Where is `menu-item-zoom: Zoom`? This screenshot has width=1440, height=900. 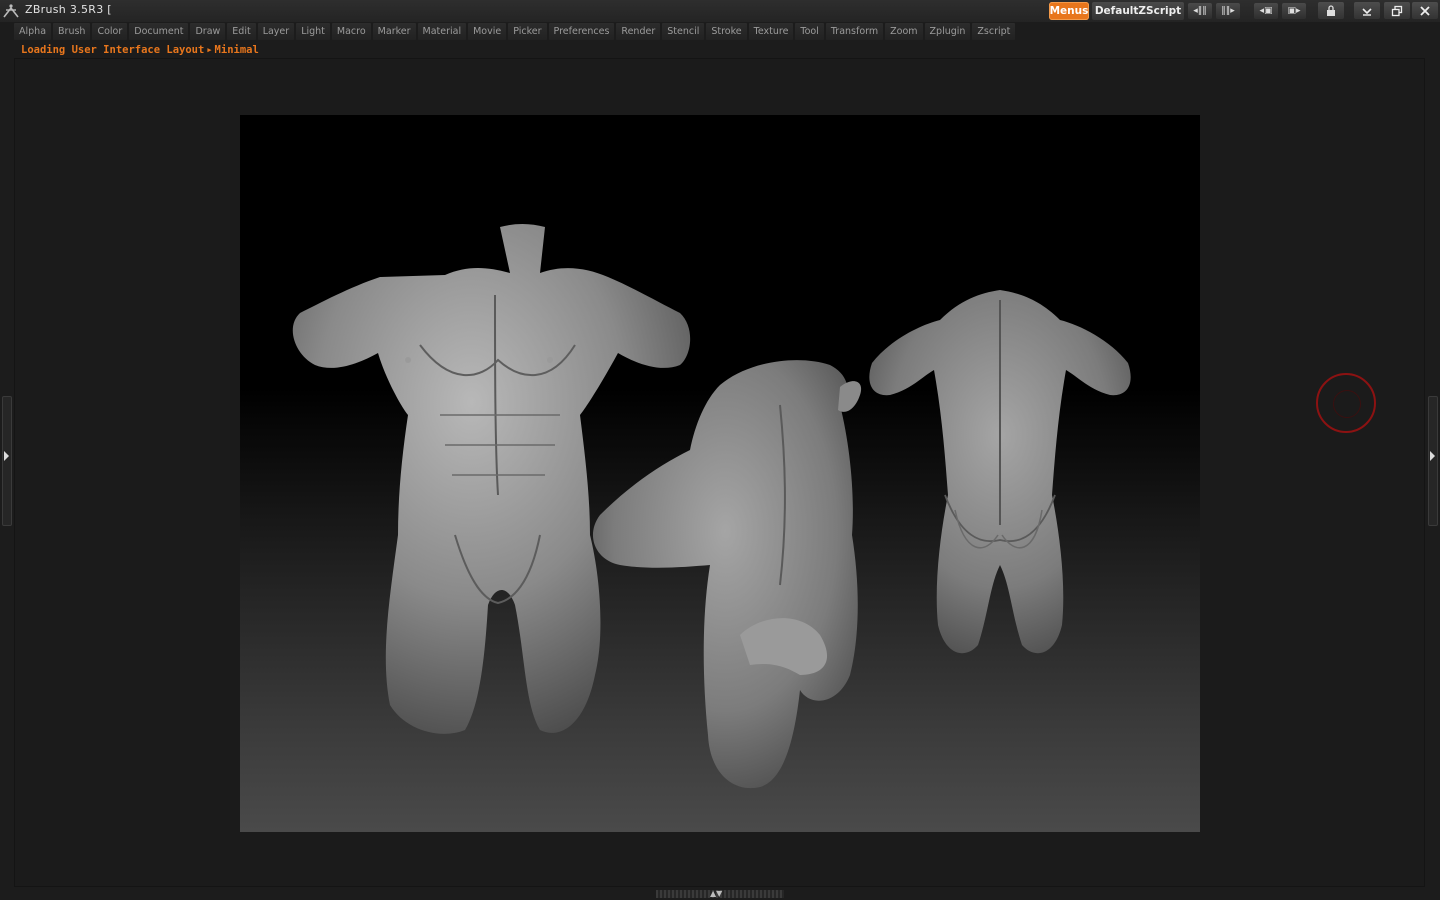 menu-item-zoom: Zoom is located at coordinates (904, 31).